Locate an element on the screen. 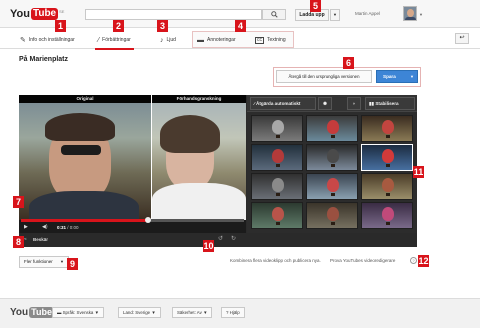 This screenshot has height=328, width=480. callout-2: 2 is located at coordinates (118, 26).